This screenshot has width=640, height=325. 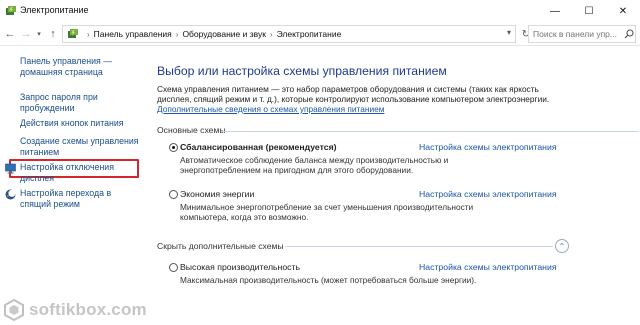 What do you see at coordinates (73, 33) in the screenshot?
I see `control-panel-icon` at bounding box center [73, 33].